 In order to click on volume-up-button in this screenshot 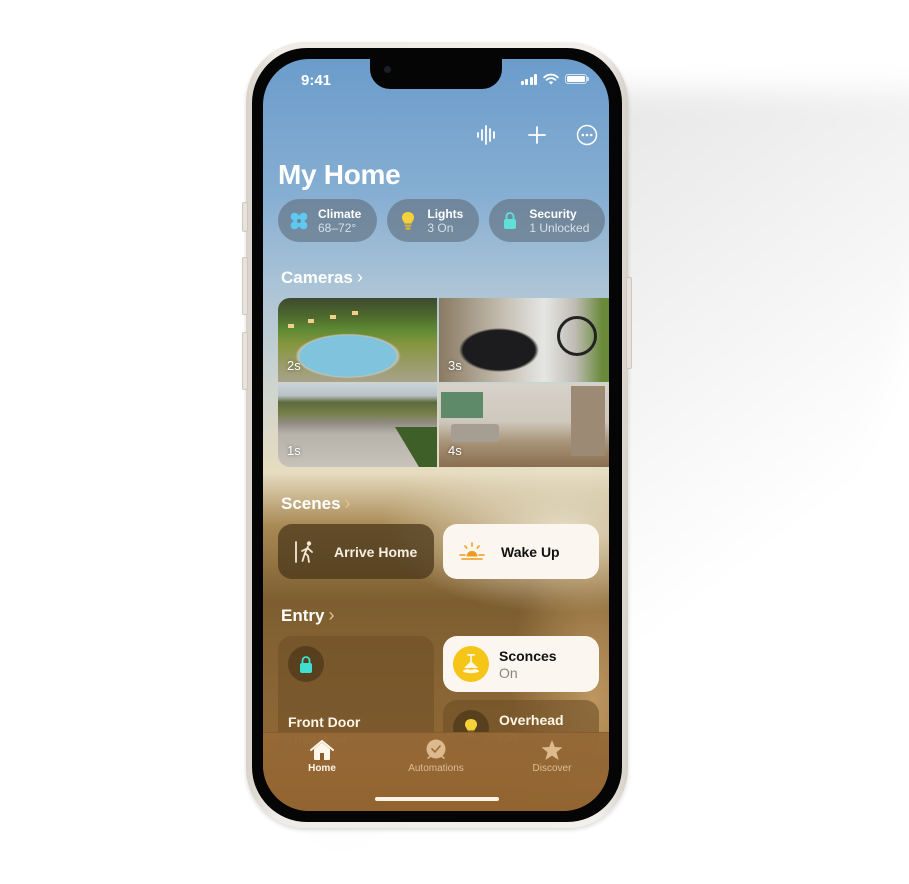, I will do `click(245, 286)`.